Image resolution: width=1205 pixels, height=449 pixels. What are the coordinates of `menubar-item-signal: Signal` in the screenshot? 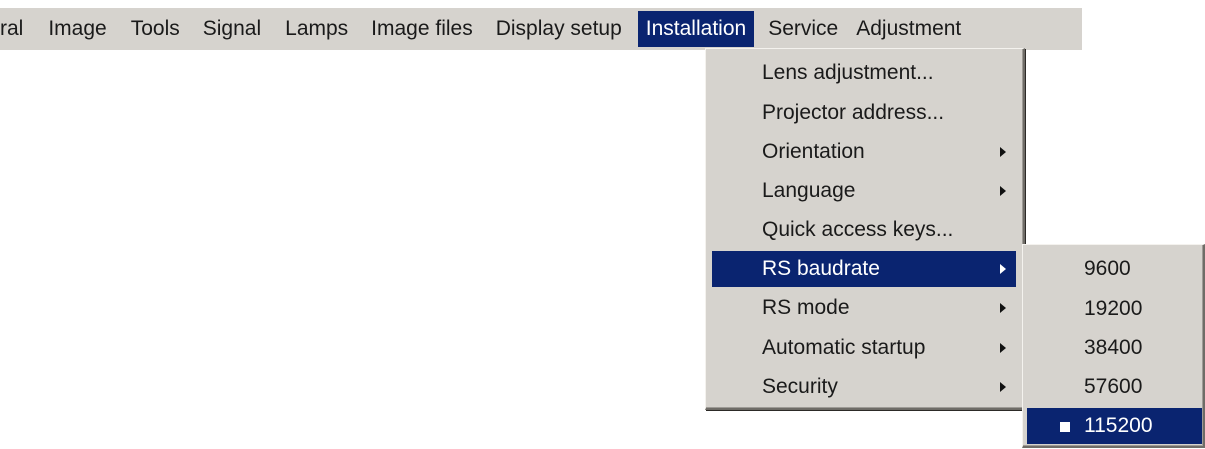 It's located at (232, 29).